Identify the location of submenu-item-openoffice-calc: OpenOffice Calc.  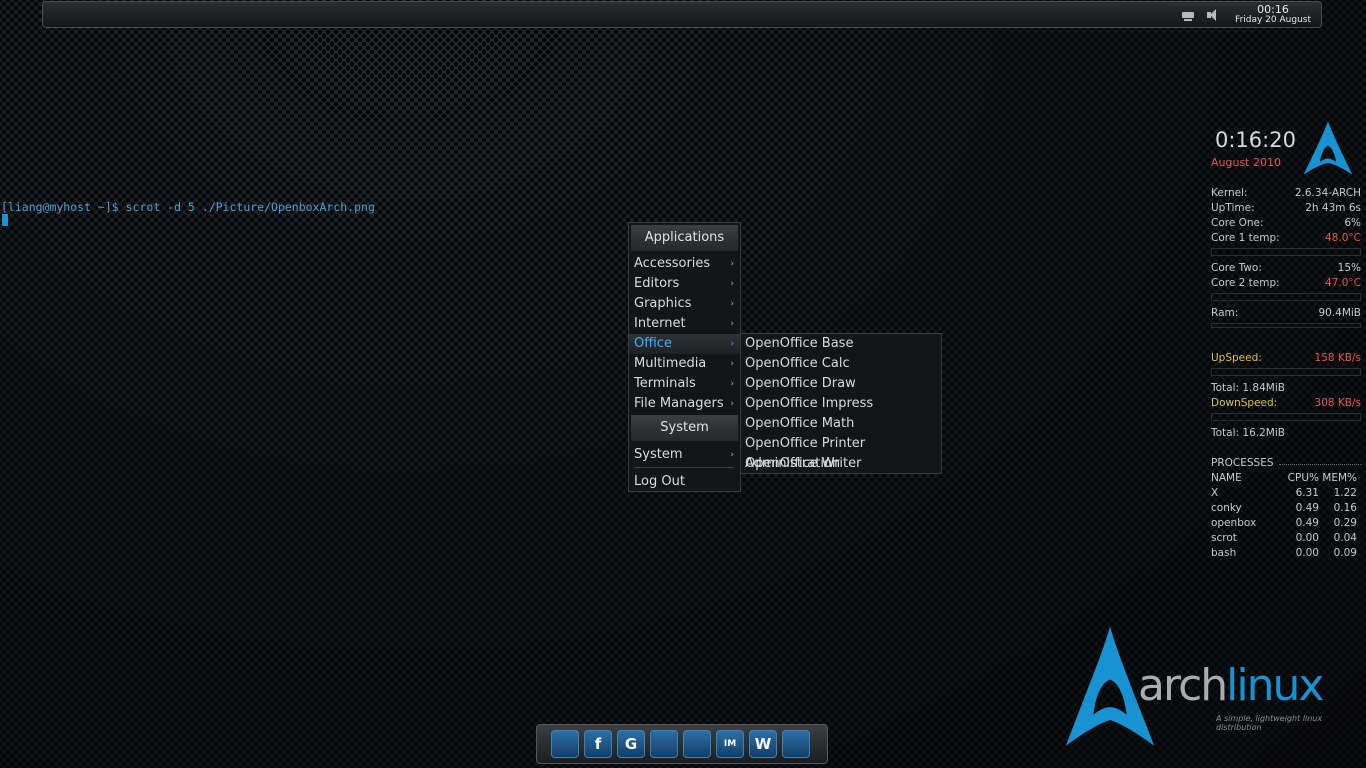
(841, 364).